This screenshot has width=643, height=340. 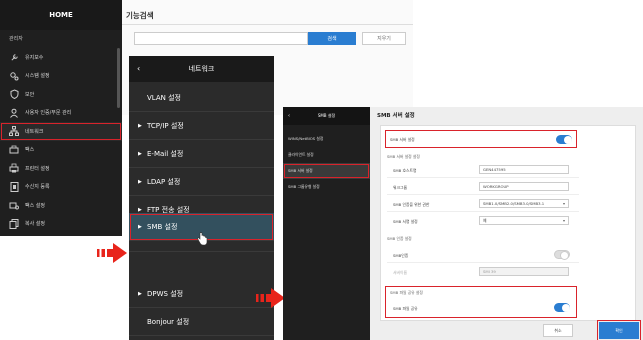 I want to click on auth-section-label: SMB 인증 설정, so click(x=399, y=238).